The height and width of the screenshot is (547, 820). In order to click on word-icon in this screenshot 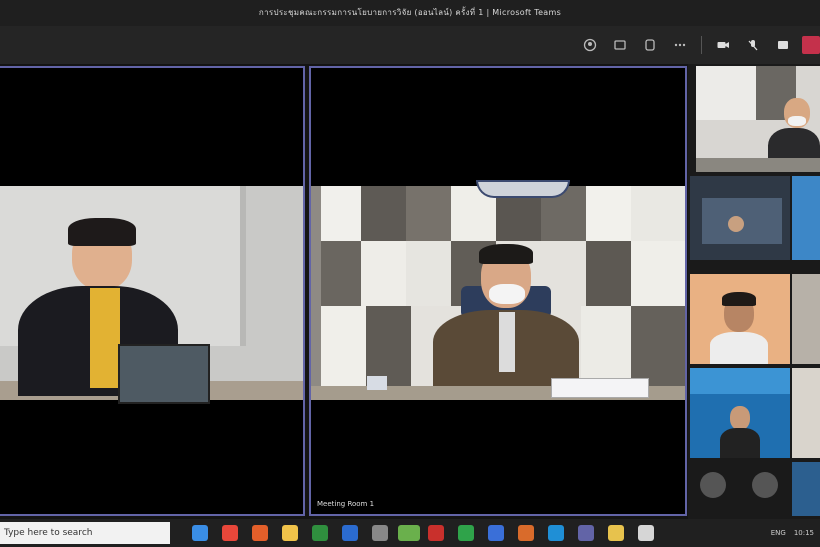, I will do `click(496, 533)`.